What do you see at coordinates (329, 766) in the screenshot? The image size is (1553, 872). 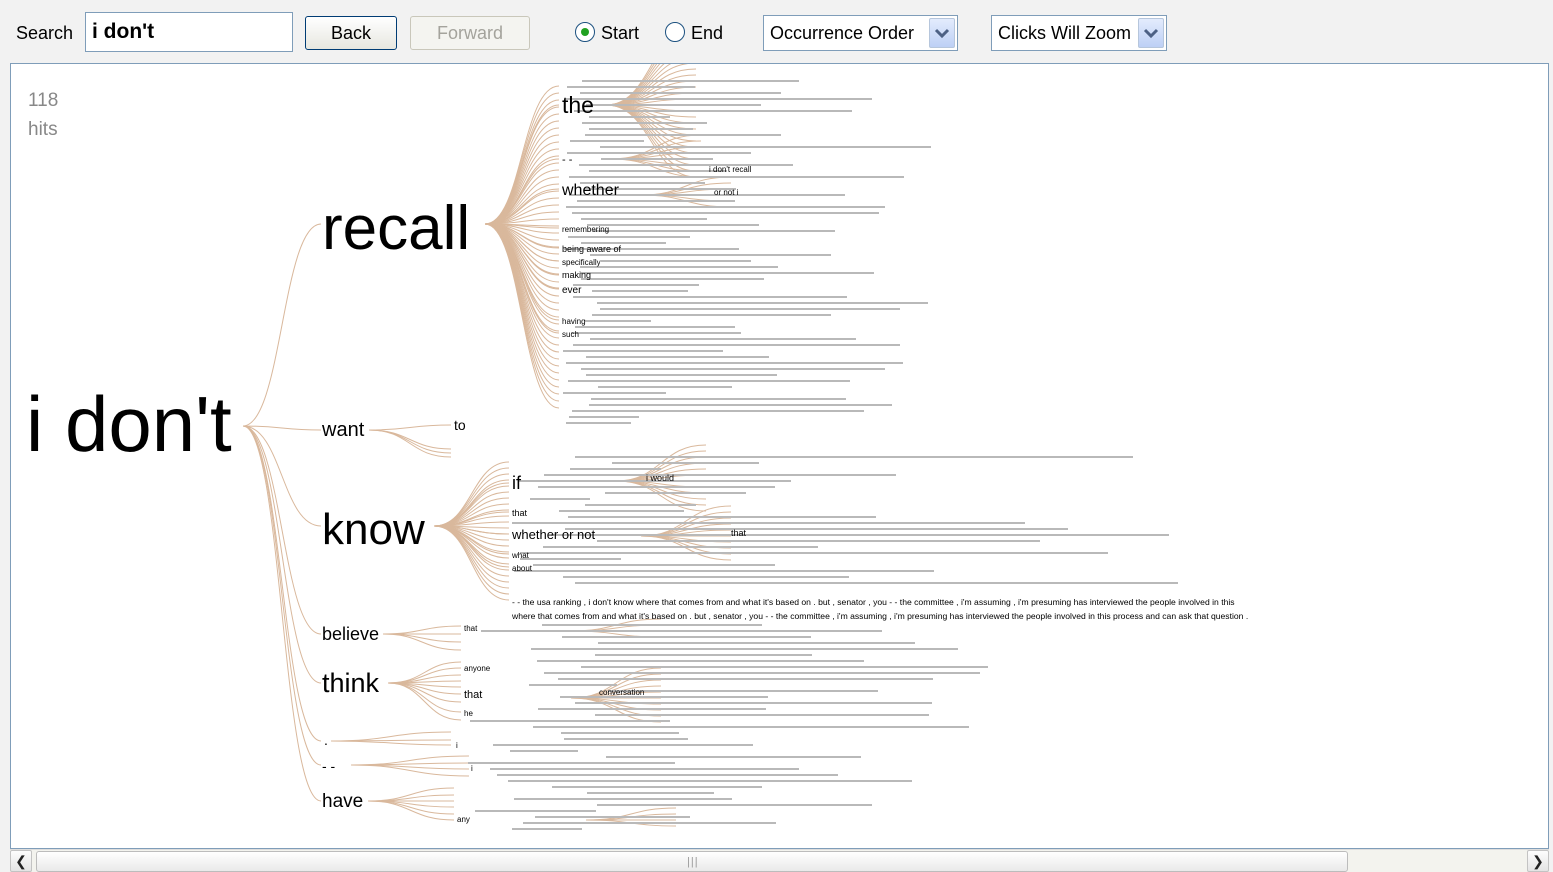 I see `tree-node-dash: - -` at bounding box center [329, 766].